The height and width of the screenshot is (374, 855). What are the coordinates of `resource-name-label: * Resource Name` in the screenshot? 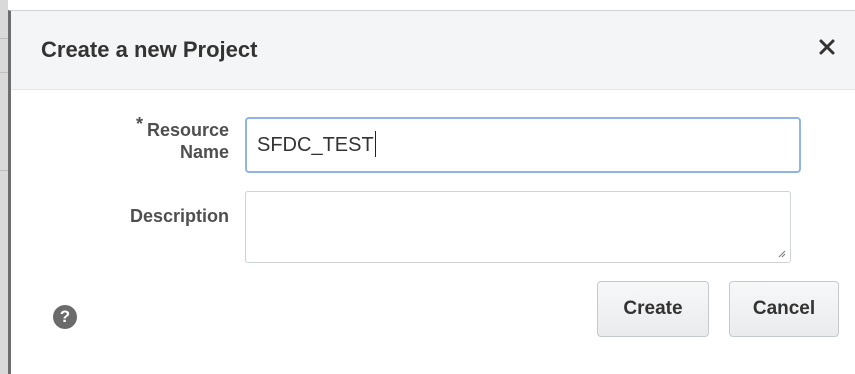 It's located at (182, 138).